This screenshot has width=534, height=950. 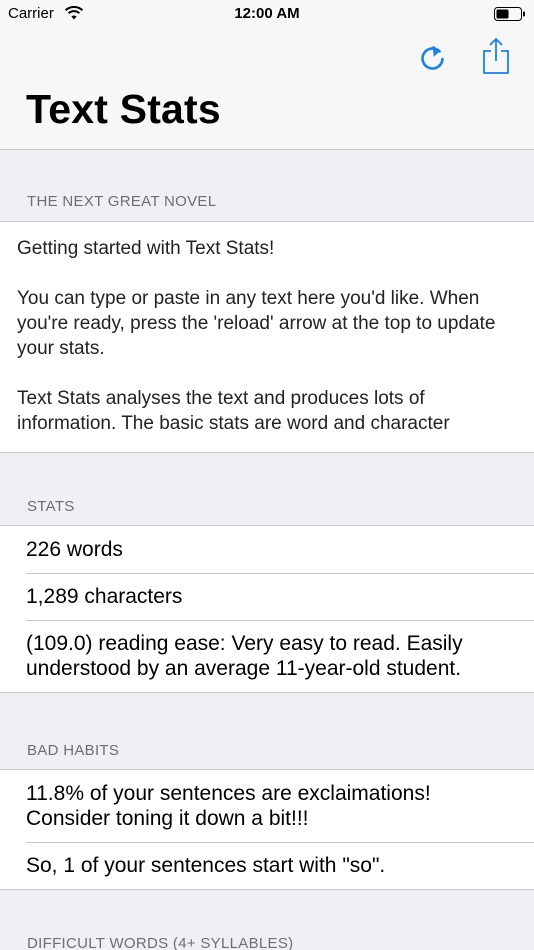 I want to click on page-title: Text Stats, so click(x=123, y=109).